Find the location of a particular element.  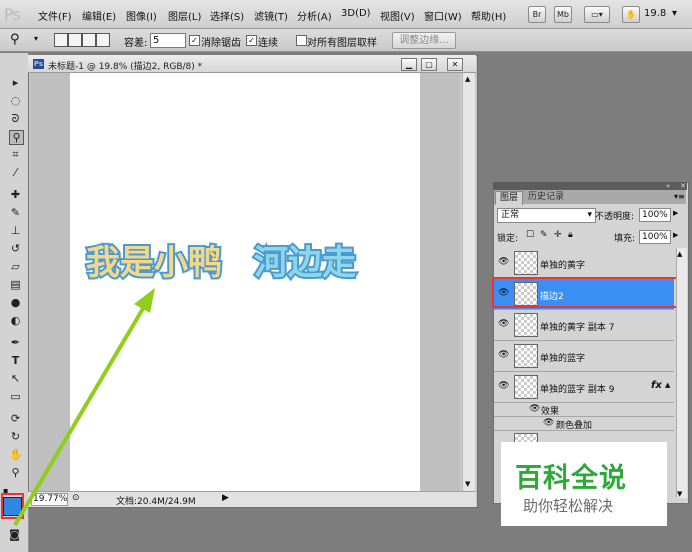

effects-label: 效果 is located at coordinates (550, 412).